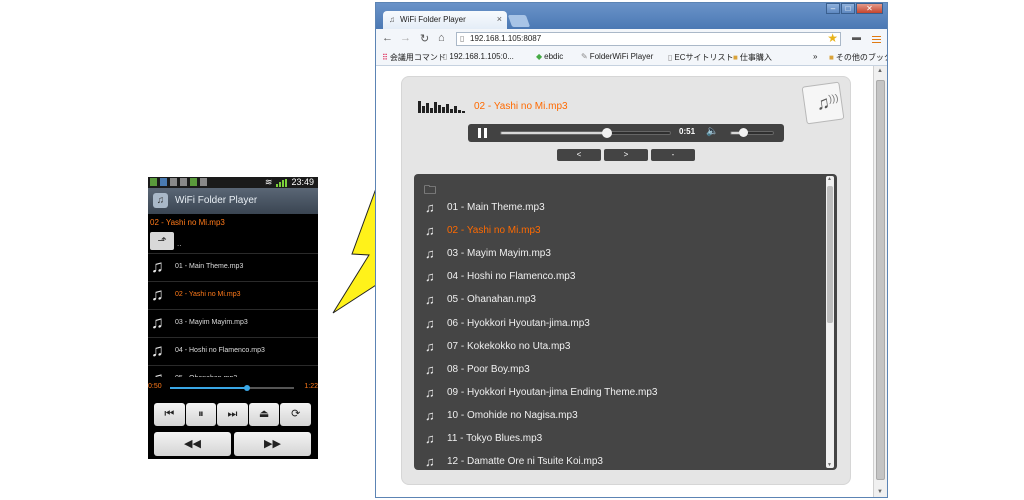 This screenshot has width=1024, height=500. What do you see at coordinates (405, 38) in the screenshot?
I see `forward-icon: →` at bounding box center [405, 38].